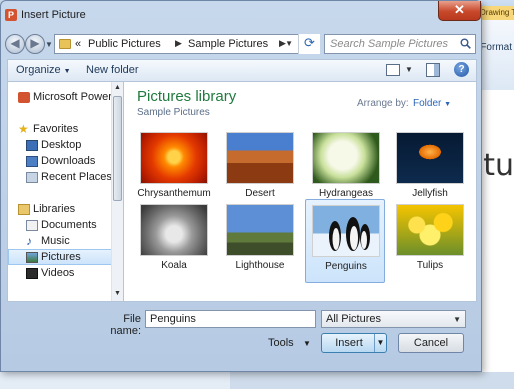  I want to click on nav-label: Libraries, so click(54, 209).